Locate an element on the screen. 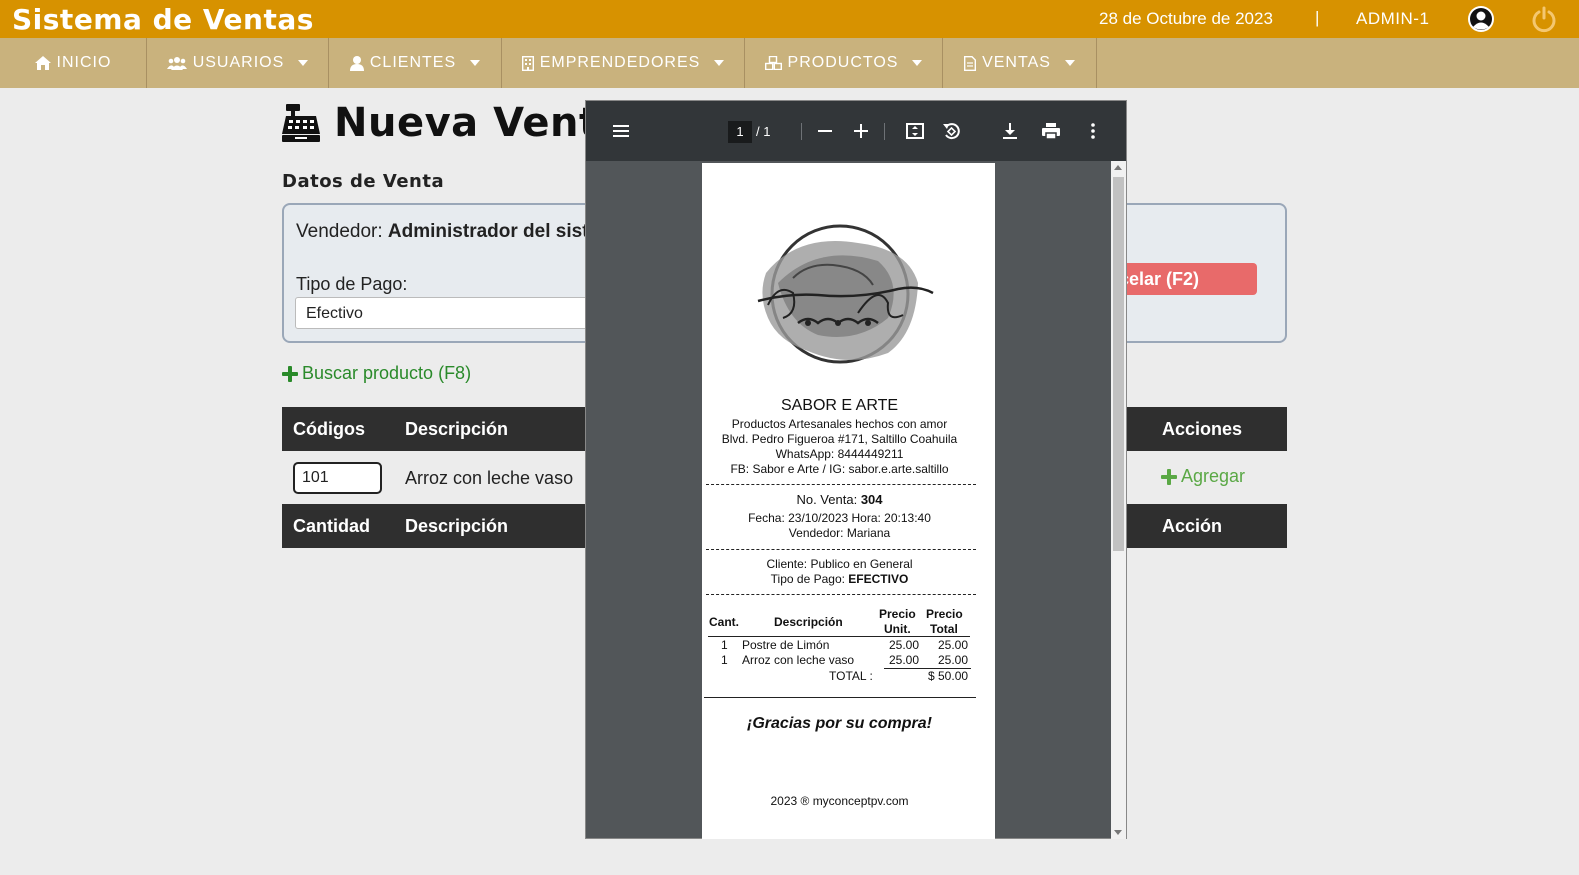 The height and width of the screenshot is (875, 1579). cash-register-icon is located at coordinates (301, 123).